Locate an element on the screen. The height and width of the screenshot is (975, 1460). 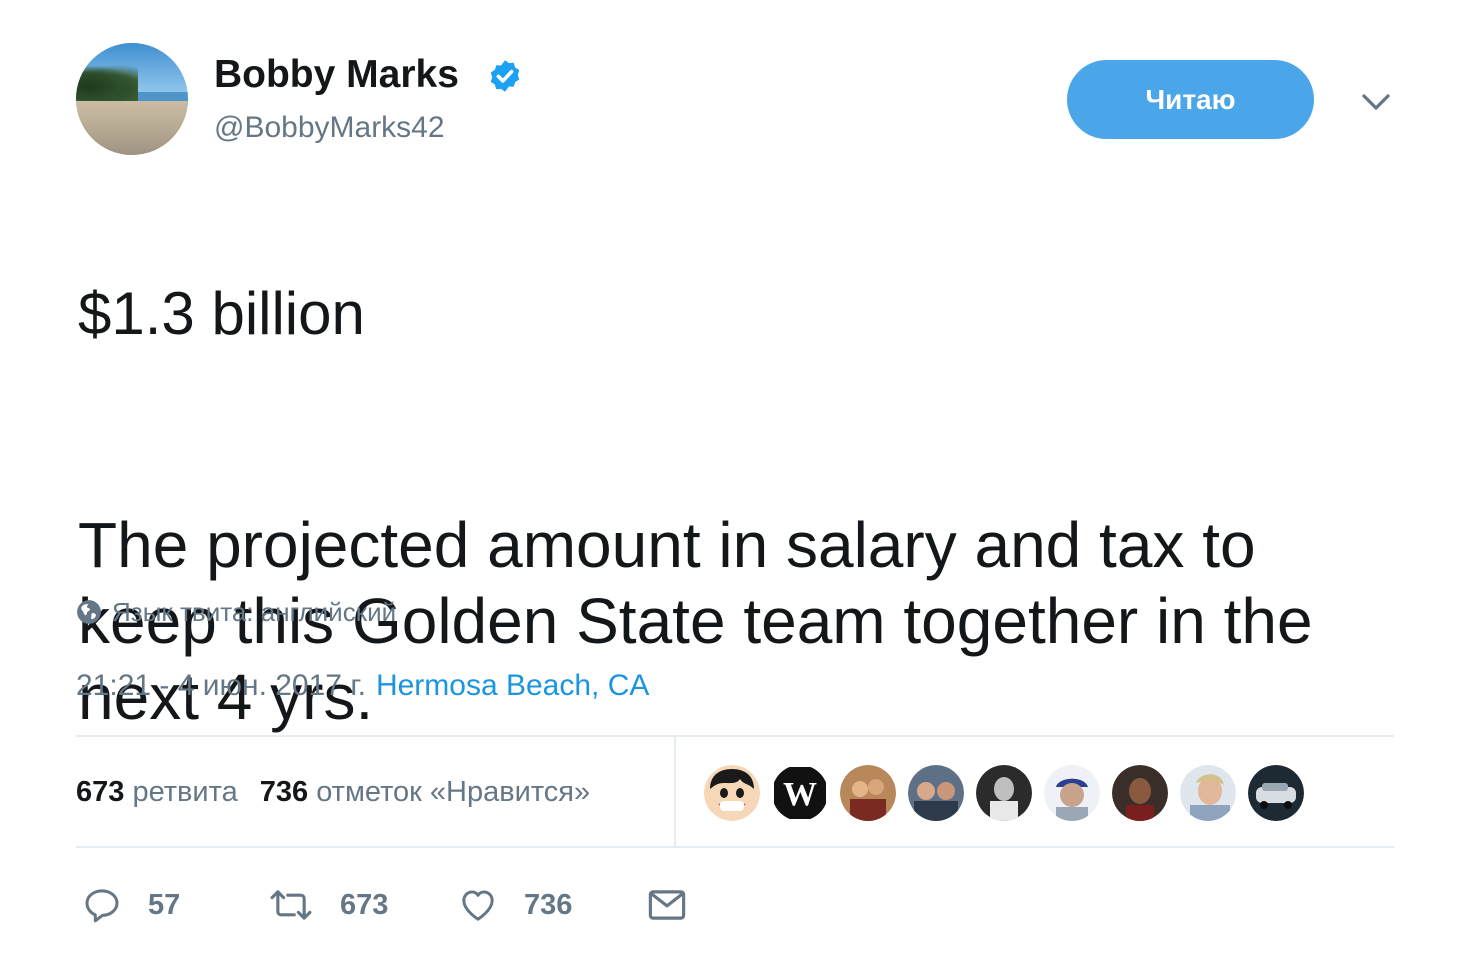
following-button: Читаю is located at coordinates (1190, 99).